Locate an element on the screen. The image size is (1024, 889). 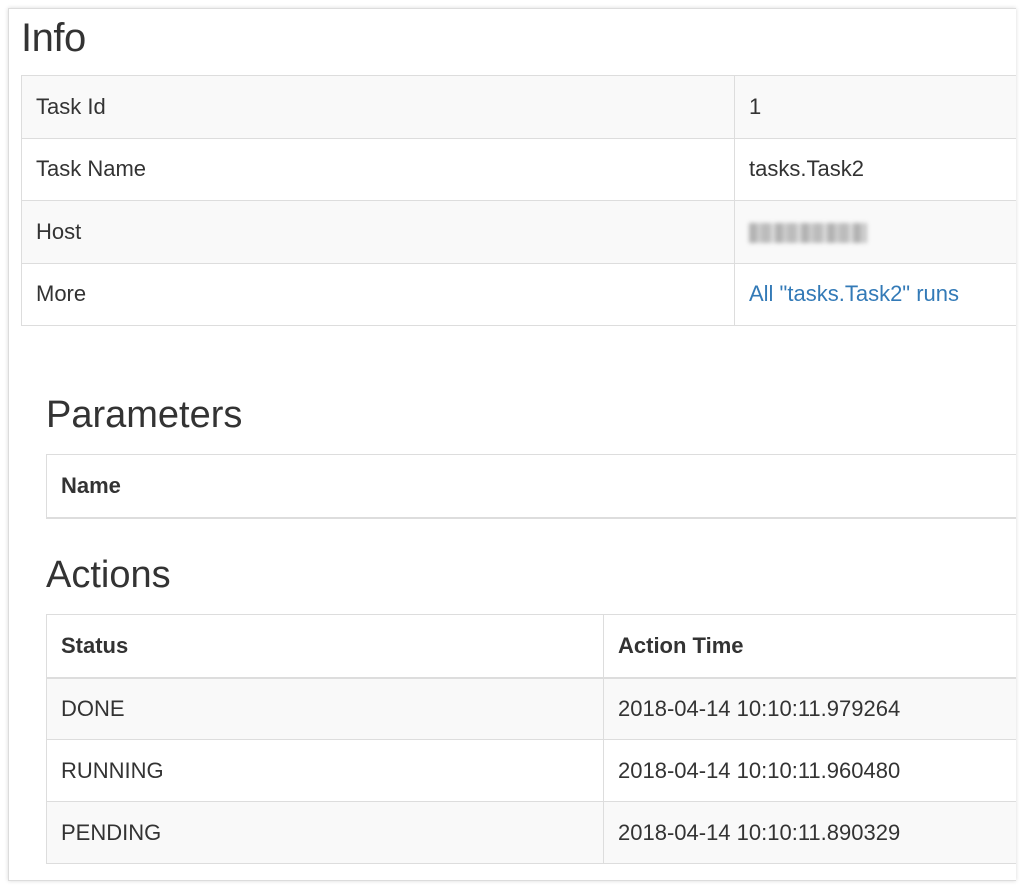
table-row: PENDING 2018-04-14 10:10:11.890329 is located at coordinates (531, 832).